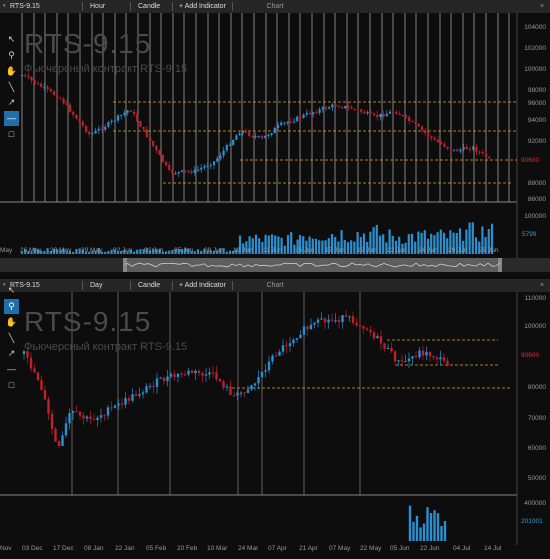 This screenshot has width=550, height=559. I want to click on navigator-strip, so click(275, 265).